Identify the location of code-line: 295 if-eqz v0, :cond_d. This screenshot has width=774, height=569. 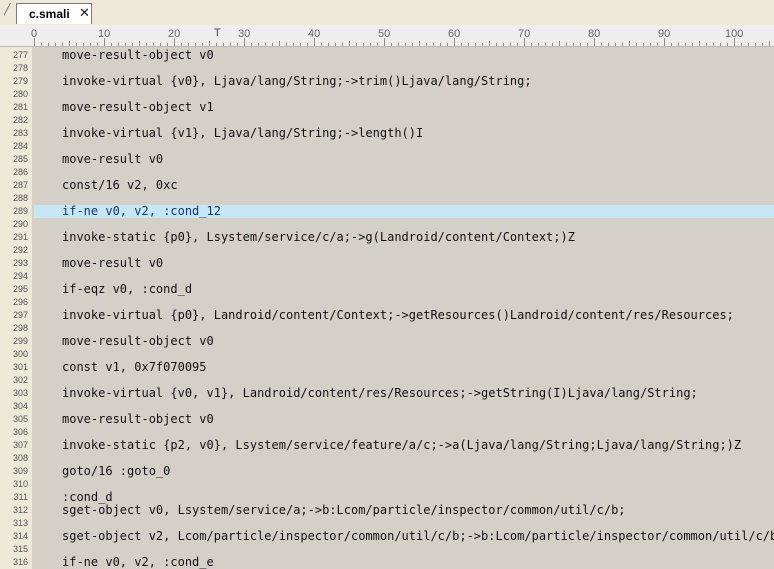
(387, 289).